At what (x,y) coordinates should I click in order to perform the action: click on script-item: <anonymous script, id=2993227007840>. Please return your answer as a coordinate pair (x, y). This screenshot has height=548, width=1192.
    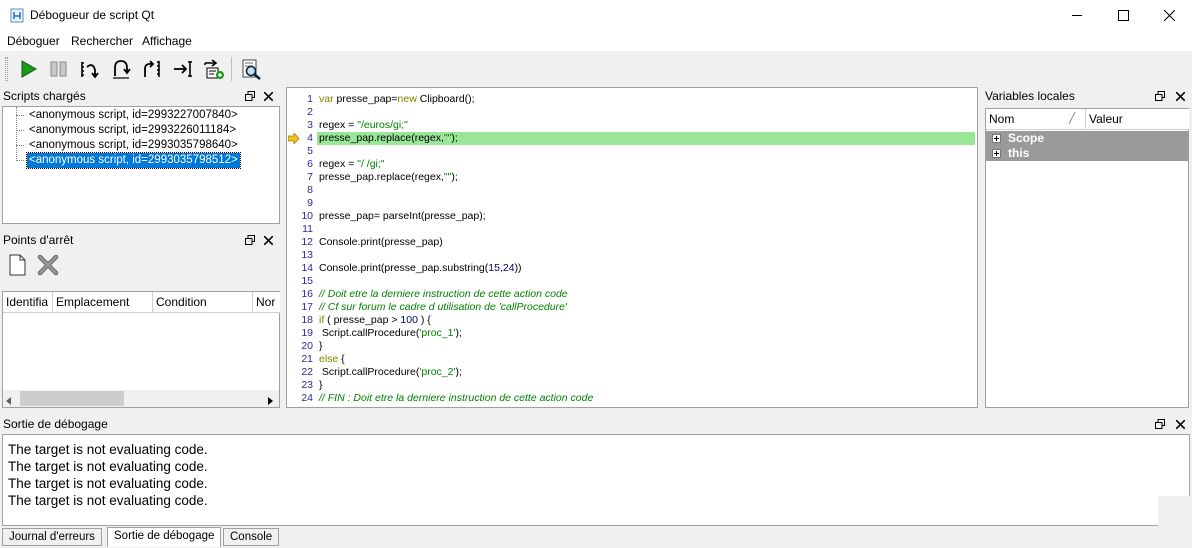
    Looking at the image, I should click on (133, 115).